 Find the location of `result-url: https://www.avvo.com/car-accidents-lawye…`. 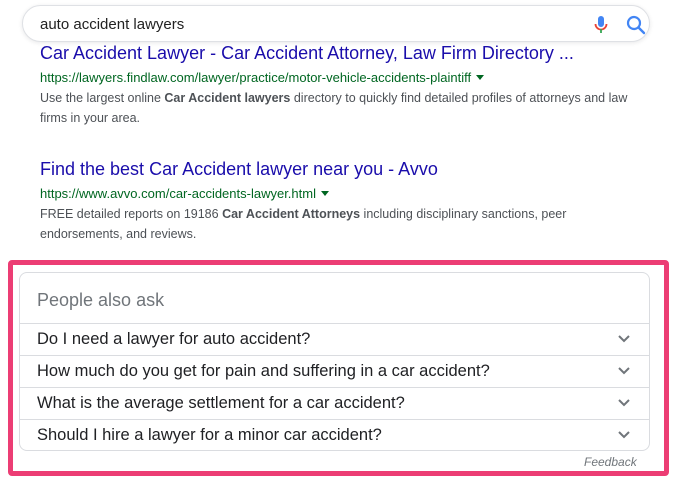

result-url: https://www.avvo.com/car-accidents-lawye… is located at coordinates (350, 193).